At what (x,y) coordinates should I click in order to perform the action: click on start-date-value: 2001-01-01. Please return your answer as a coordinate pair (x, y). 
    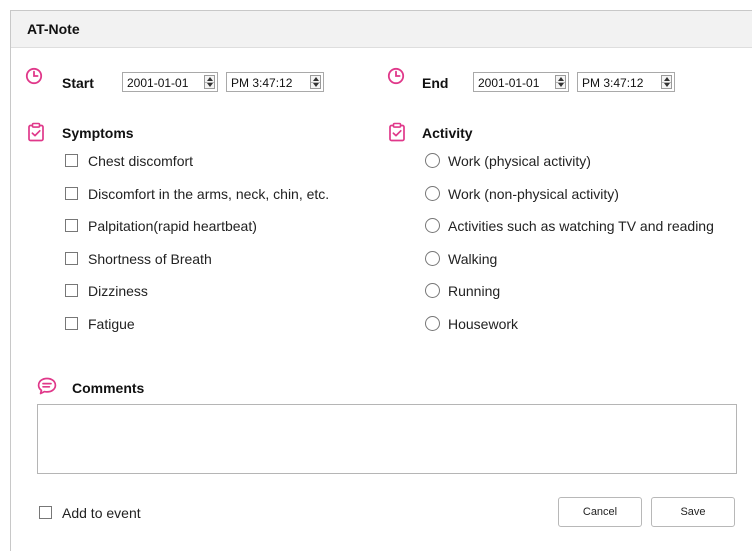
    Looking at the image, I should click on (158, 83).